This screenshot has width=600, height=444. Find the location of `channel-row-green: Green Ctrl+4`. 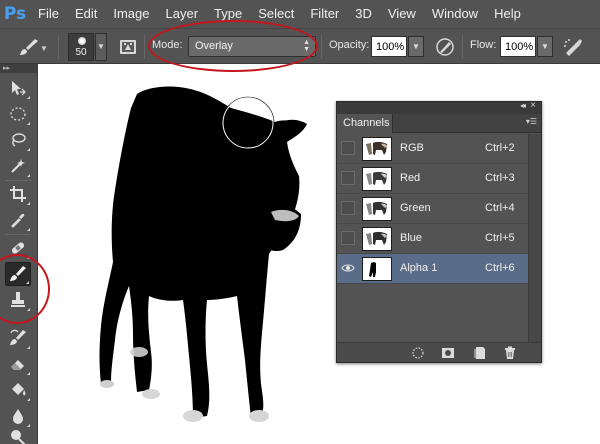

channel-row-green: Green Ctrl+4 is located at coordinates (432, 209).